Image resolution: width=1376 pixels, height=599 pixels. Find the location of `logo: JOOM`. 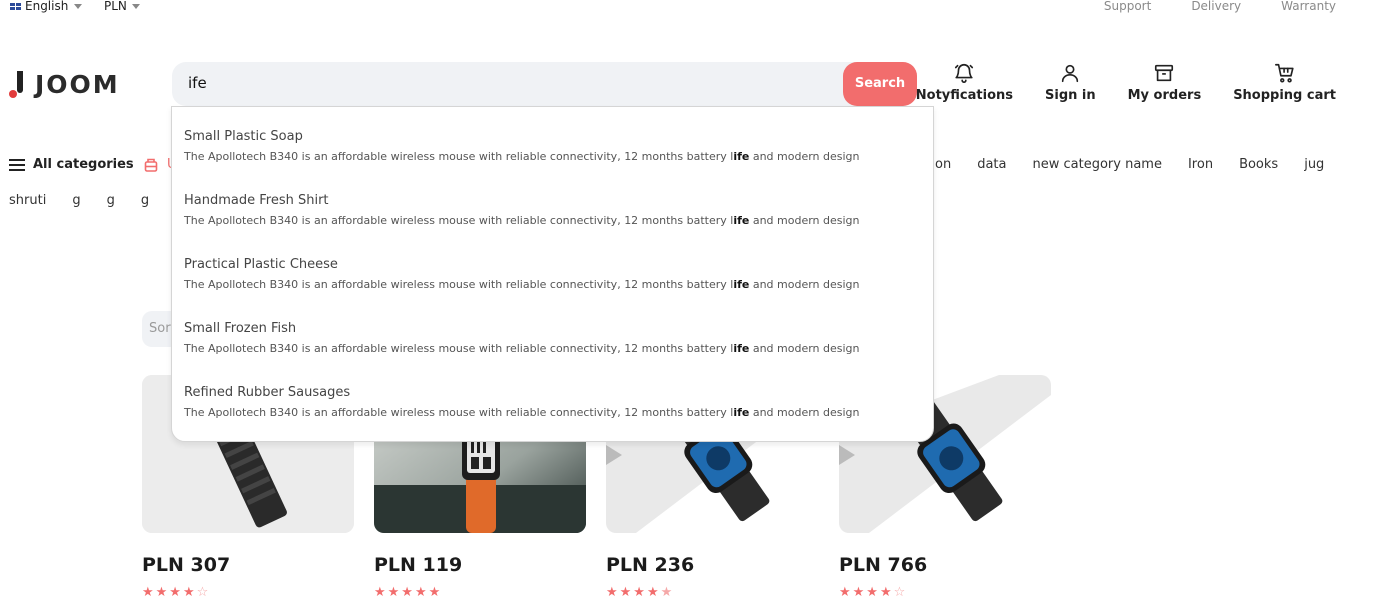

logo: JOOM is located at coordinates (64, 84).